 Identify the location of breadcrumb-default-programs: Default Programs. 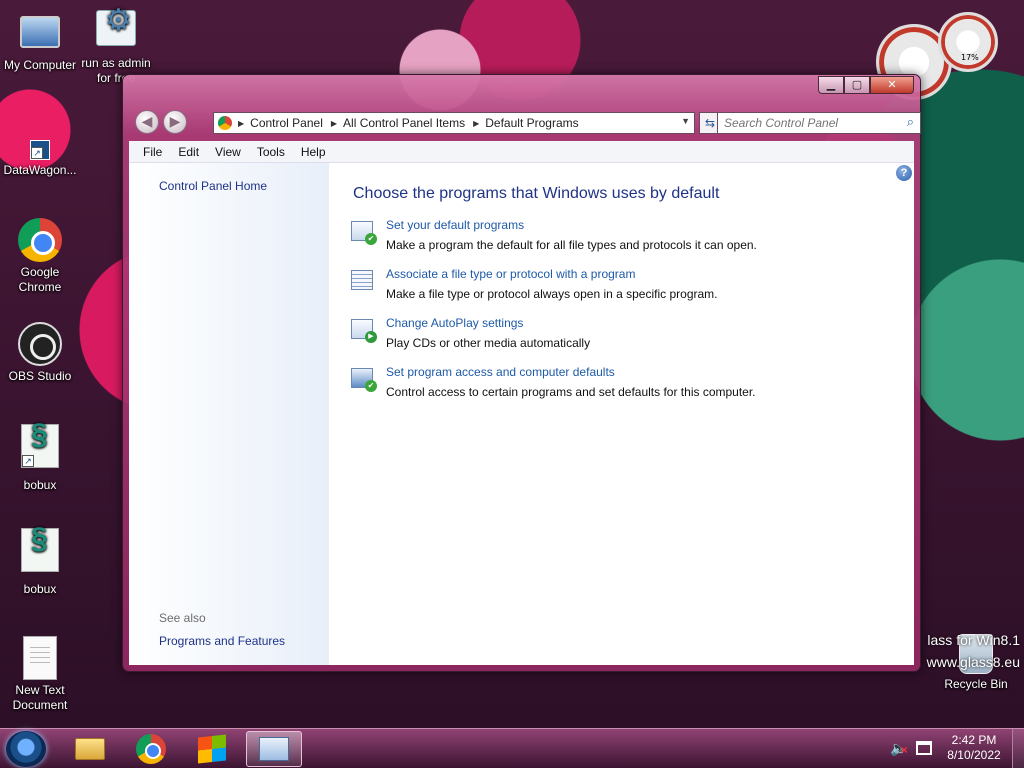
(531, 123).